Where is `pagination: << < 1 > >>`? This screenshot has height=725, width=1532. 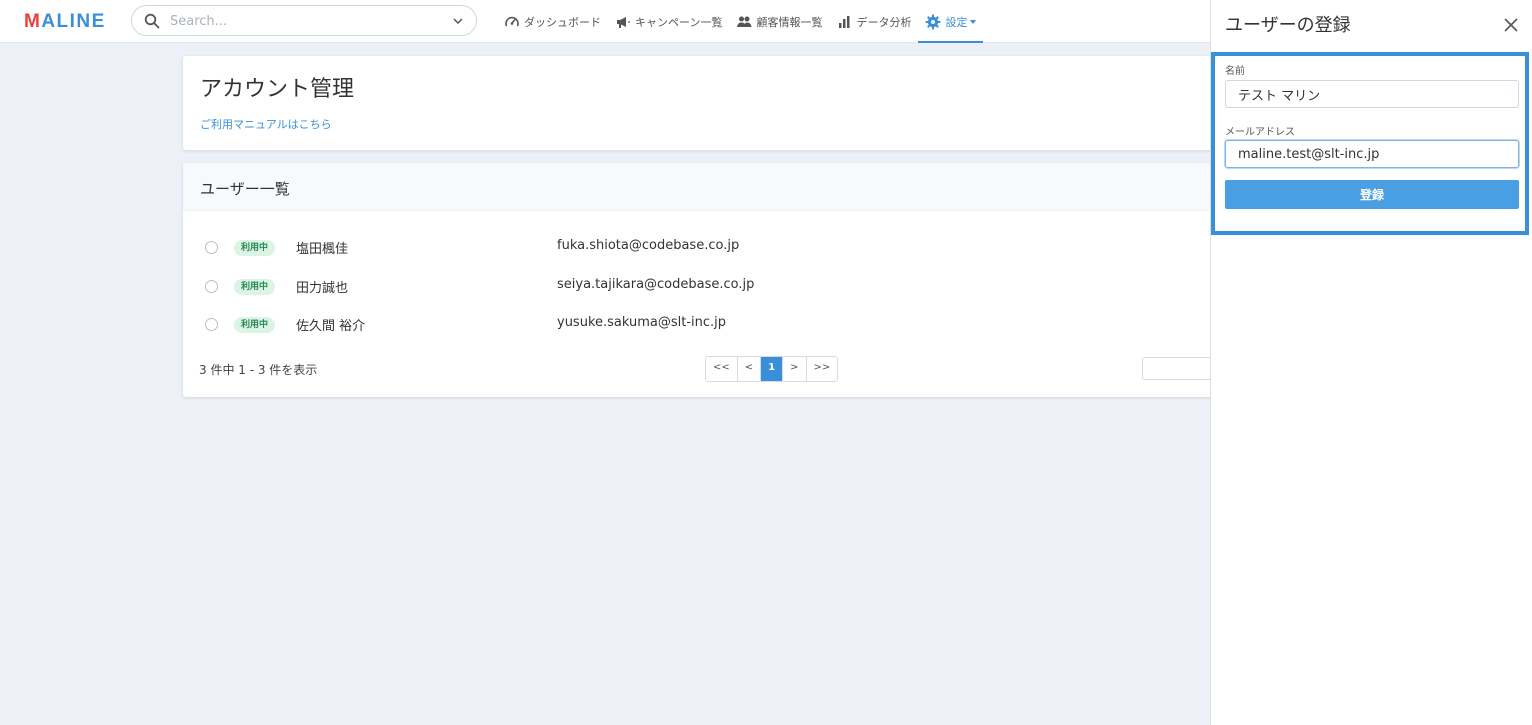
pagination: << < 1 > >> is located at coordinates (772, 369).